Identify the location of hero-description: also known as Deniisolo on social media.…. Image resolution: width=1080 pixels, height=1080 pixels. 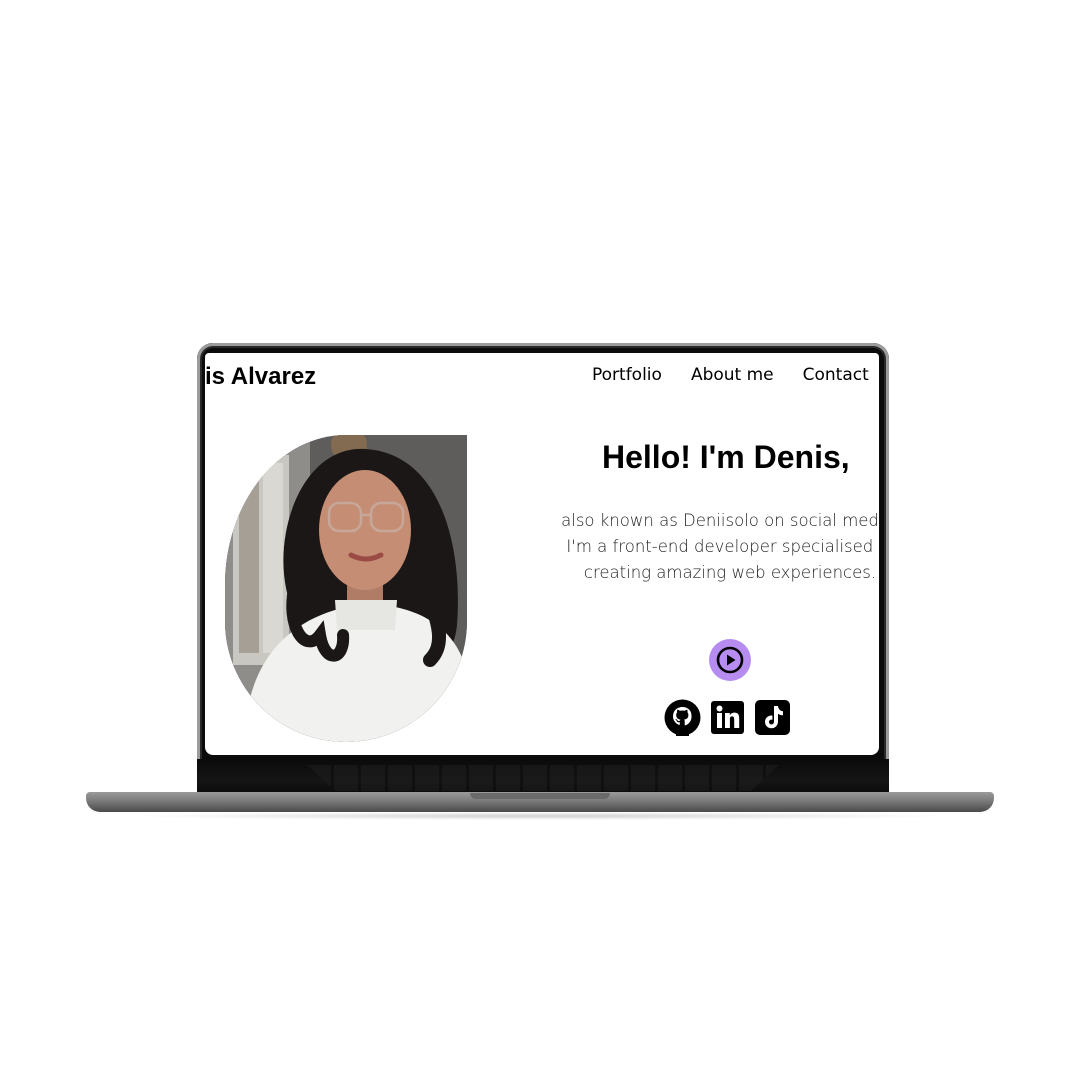
(720, 546).